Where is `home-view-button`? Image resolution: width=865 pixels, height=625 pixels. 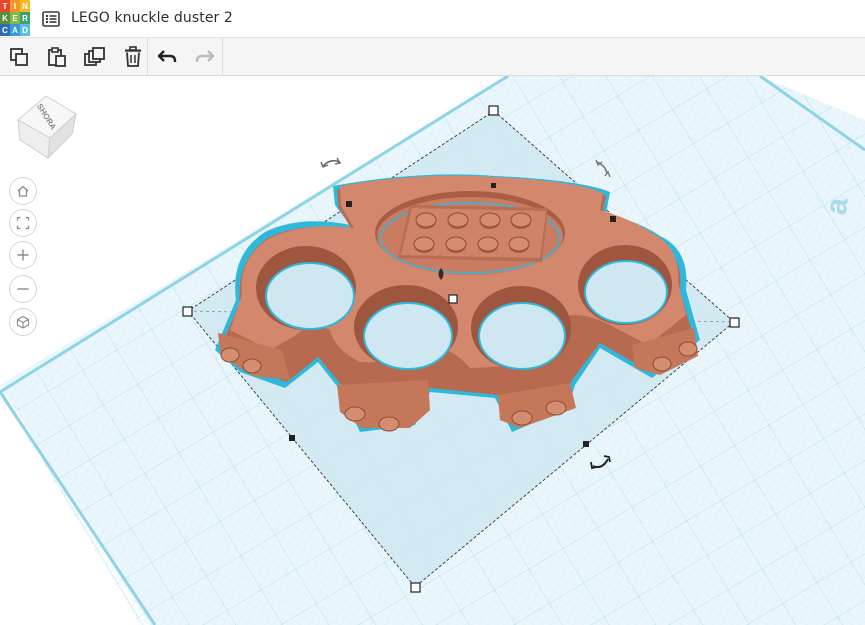
home-view-button is located at coordinates (23, 191).